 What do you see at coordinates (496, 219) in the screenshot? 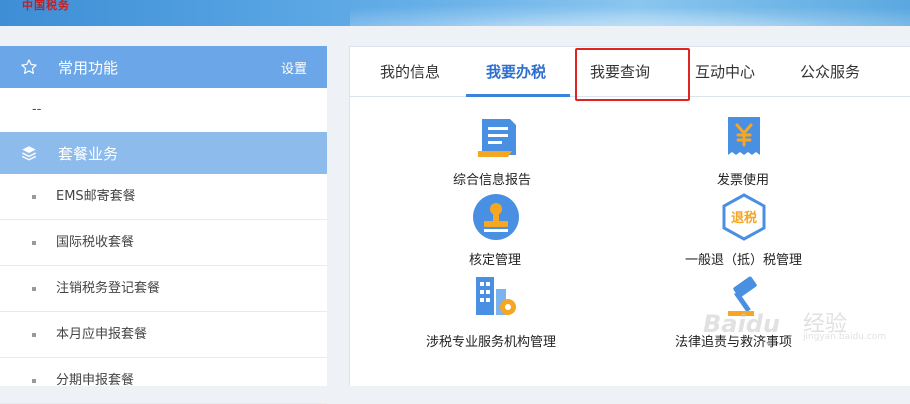
I see `stamp-icon` at bounding box center [496, 219].